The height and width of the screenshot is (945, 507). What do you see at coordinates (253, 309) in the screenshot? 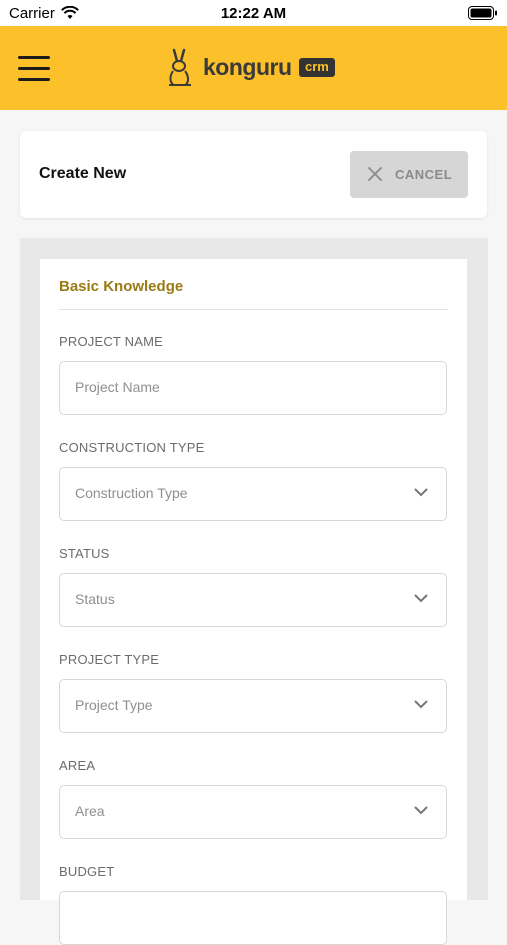
I see `section-divider` at bounding box center [253, 309].